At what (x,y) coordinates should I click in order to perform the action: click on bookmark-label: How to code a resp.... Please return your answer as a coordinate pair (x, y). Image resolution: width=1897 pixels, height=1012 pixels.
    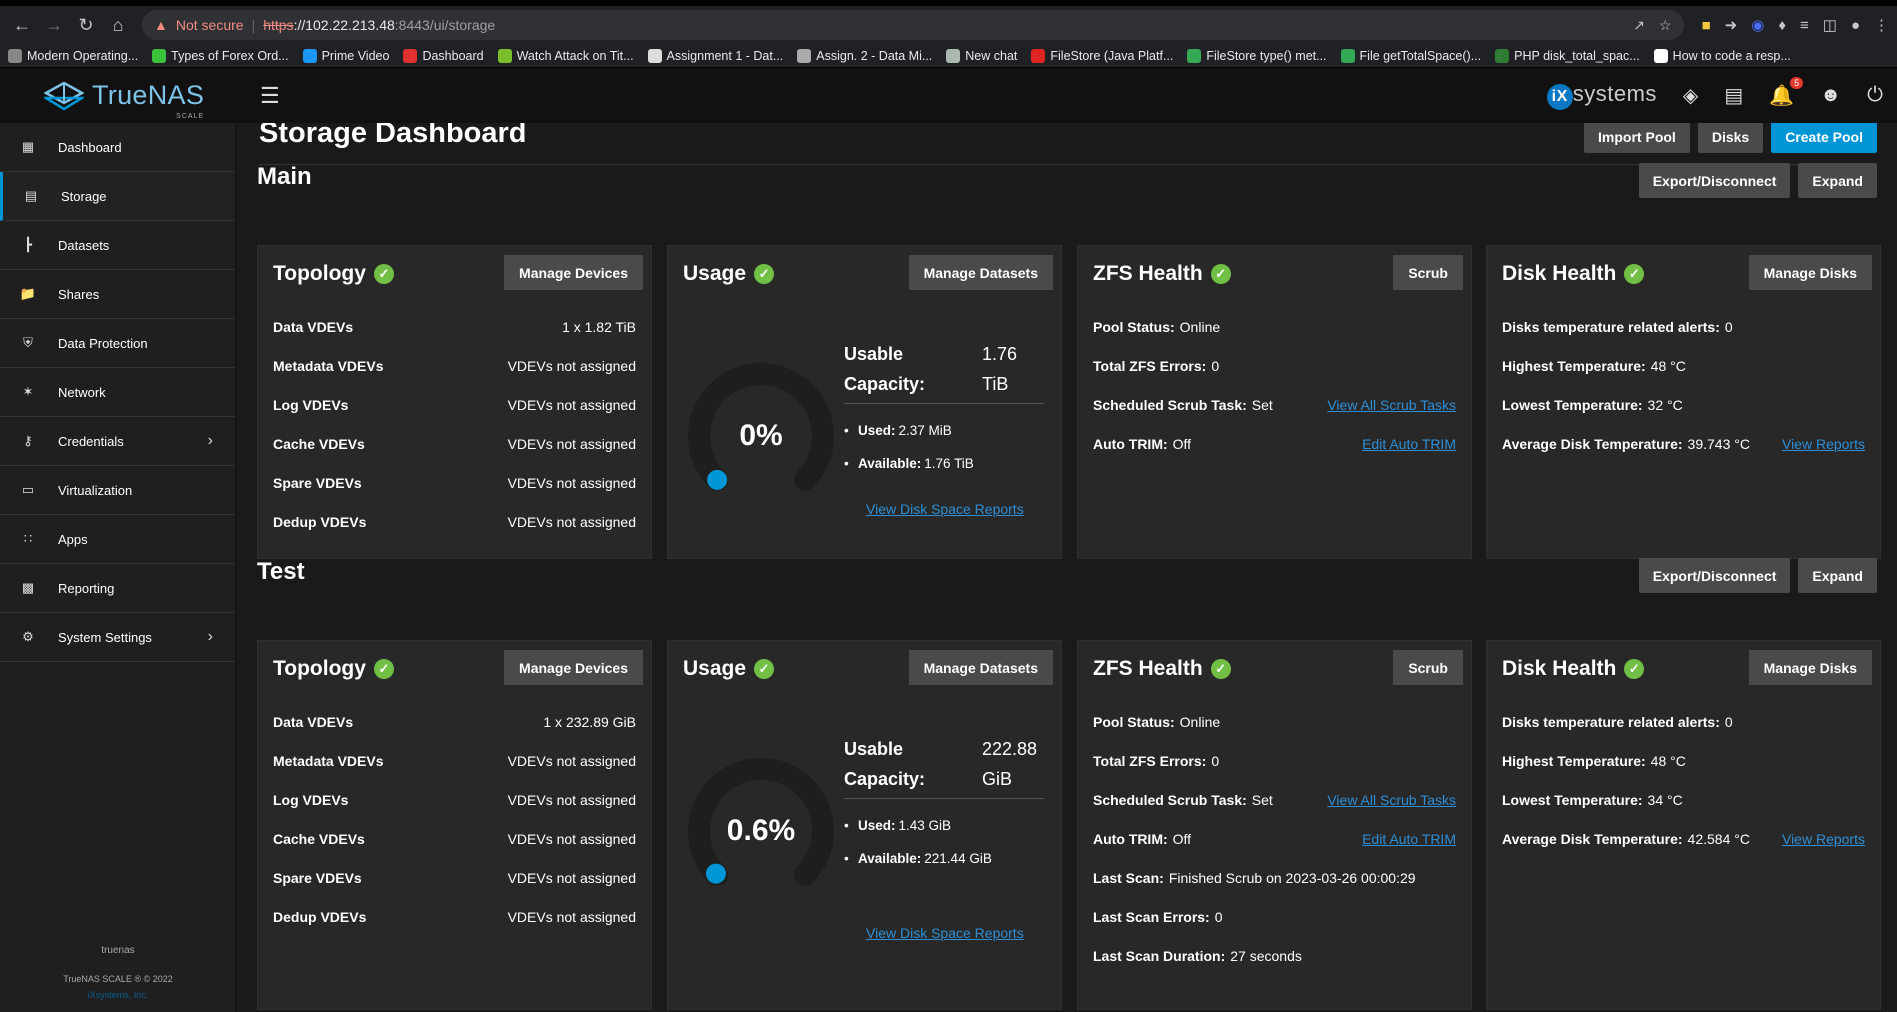
    Looking at the image, I should click on (1731, 55).